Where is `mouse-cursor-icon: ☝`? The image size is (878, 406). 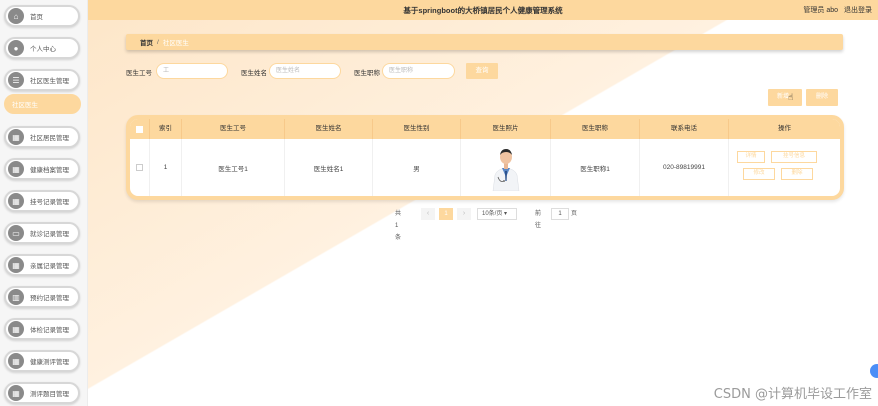
mouse-cursor-icon: ☝ is located at coordinates (791, 97).